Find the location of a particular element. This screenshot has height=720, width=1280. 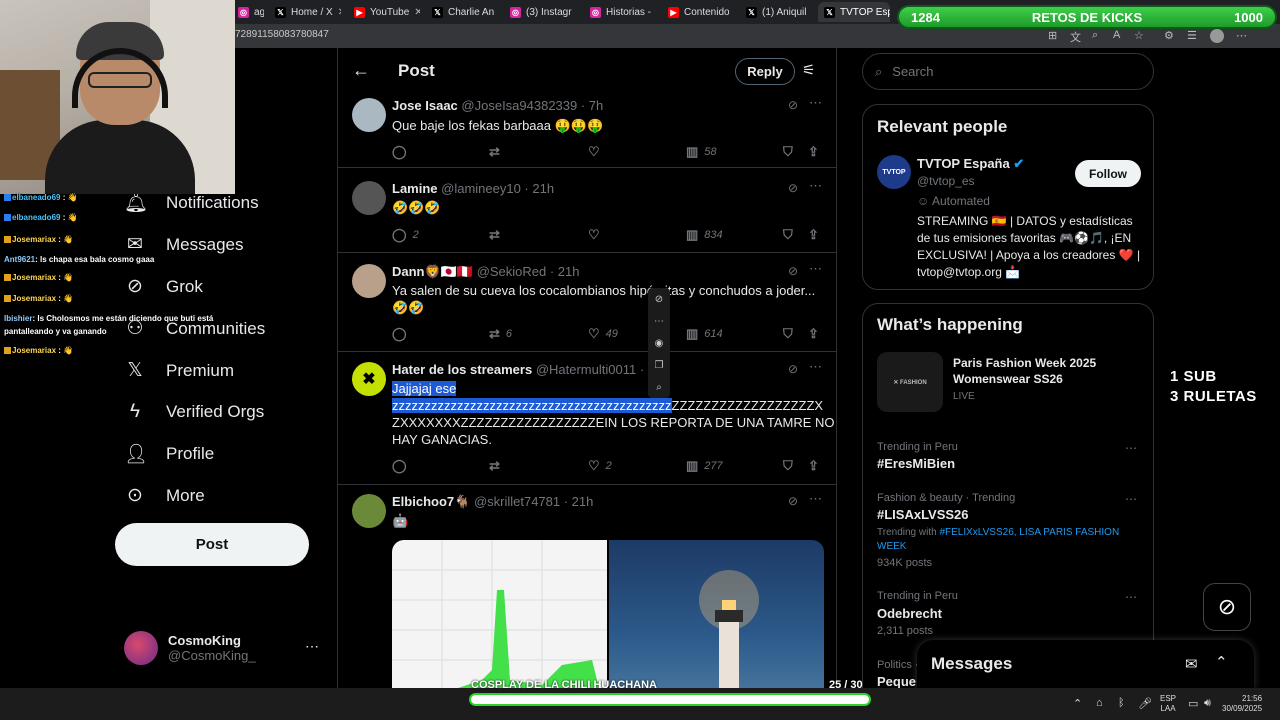

browser-tab: 𝕏TVTOP Esp✕ is located at coordinates (854, 12).